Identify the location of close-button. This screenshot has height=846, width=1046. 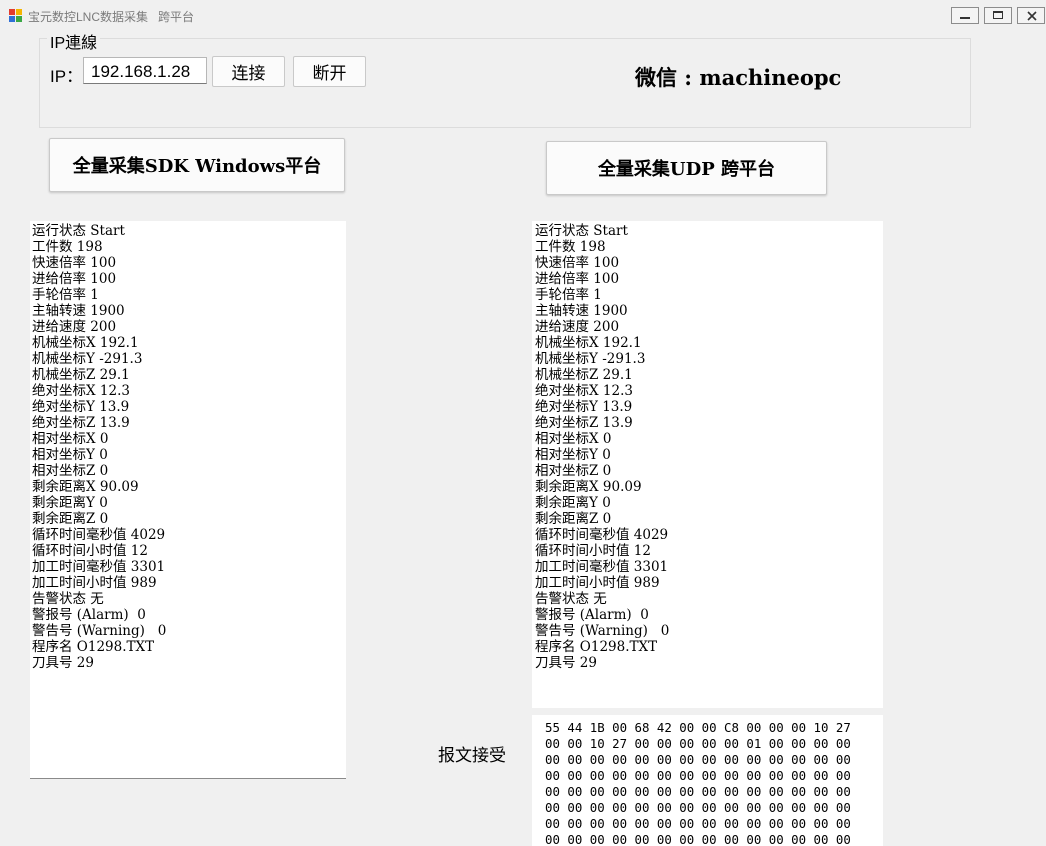
(1031, 15).